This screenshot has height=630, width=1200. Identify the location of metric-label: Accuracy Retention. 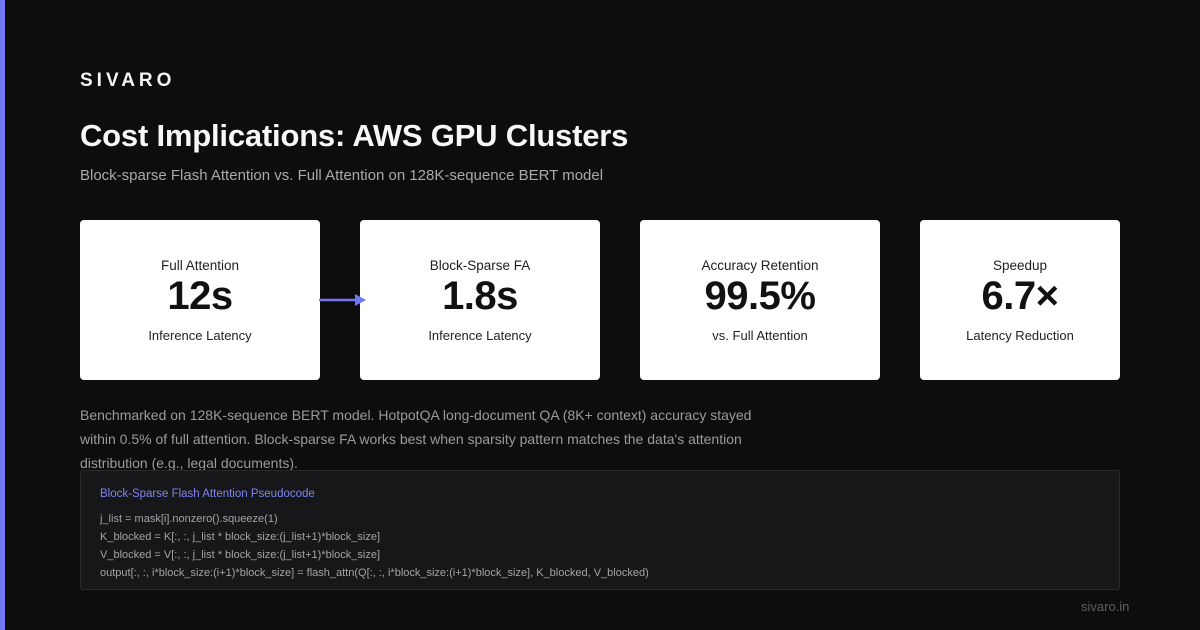
(760, 265).